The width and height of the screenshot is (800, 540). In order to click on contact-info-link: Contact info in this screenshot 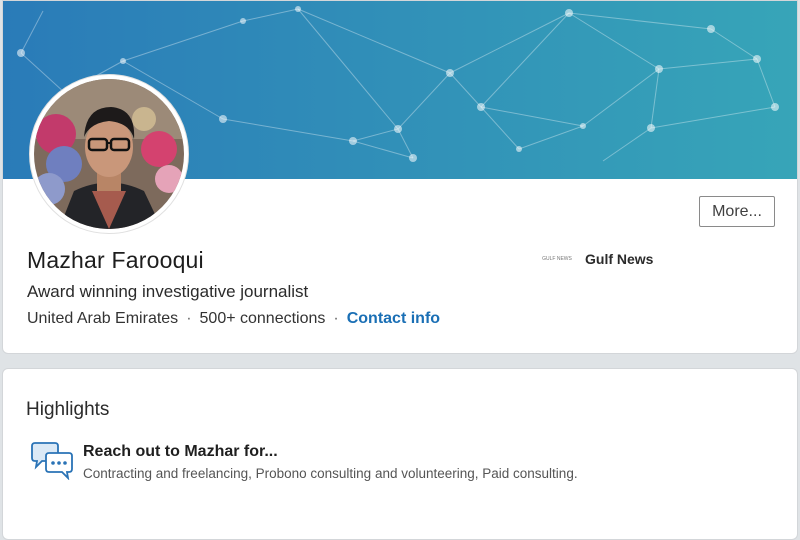, I will do `click(393, 318)`.